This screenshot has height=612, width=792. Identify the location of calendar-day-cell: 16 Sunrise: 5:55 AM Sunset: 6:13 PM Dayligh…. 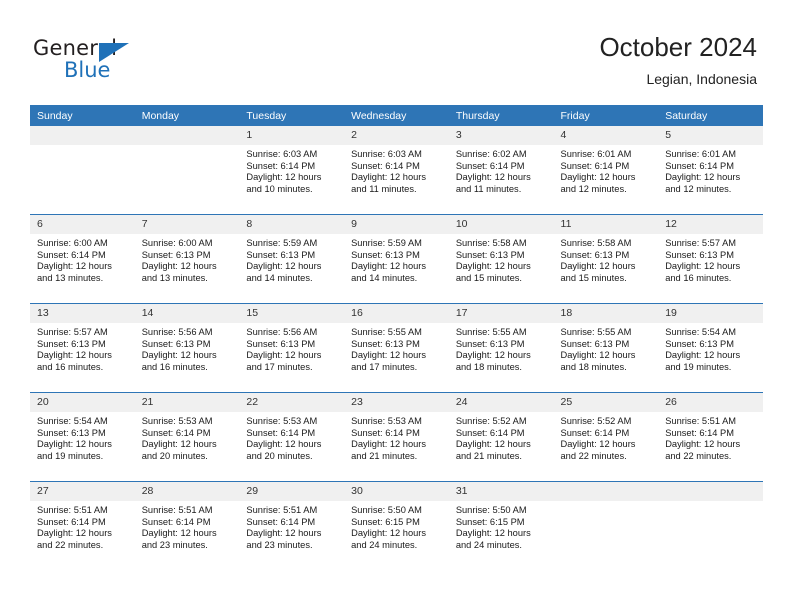
(396, 348).